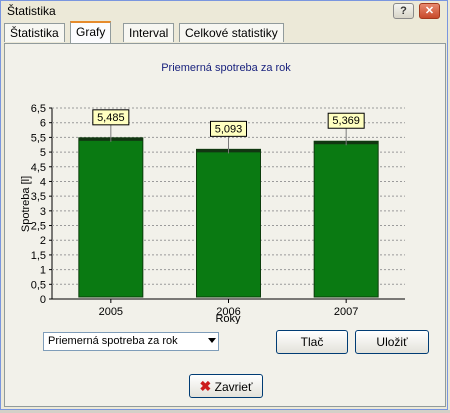 This screenshot has height=413, width=450. I want to click on x-tick-label: 2006, so click(228, 312).